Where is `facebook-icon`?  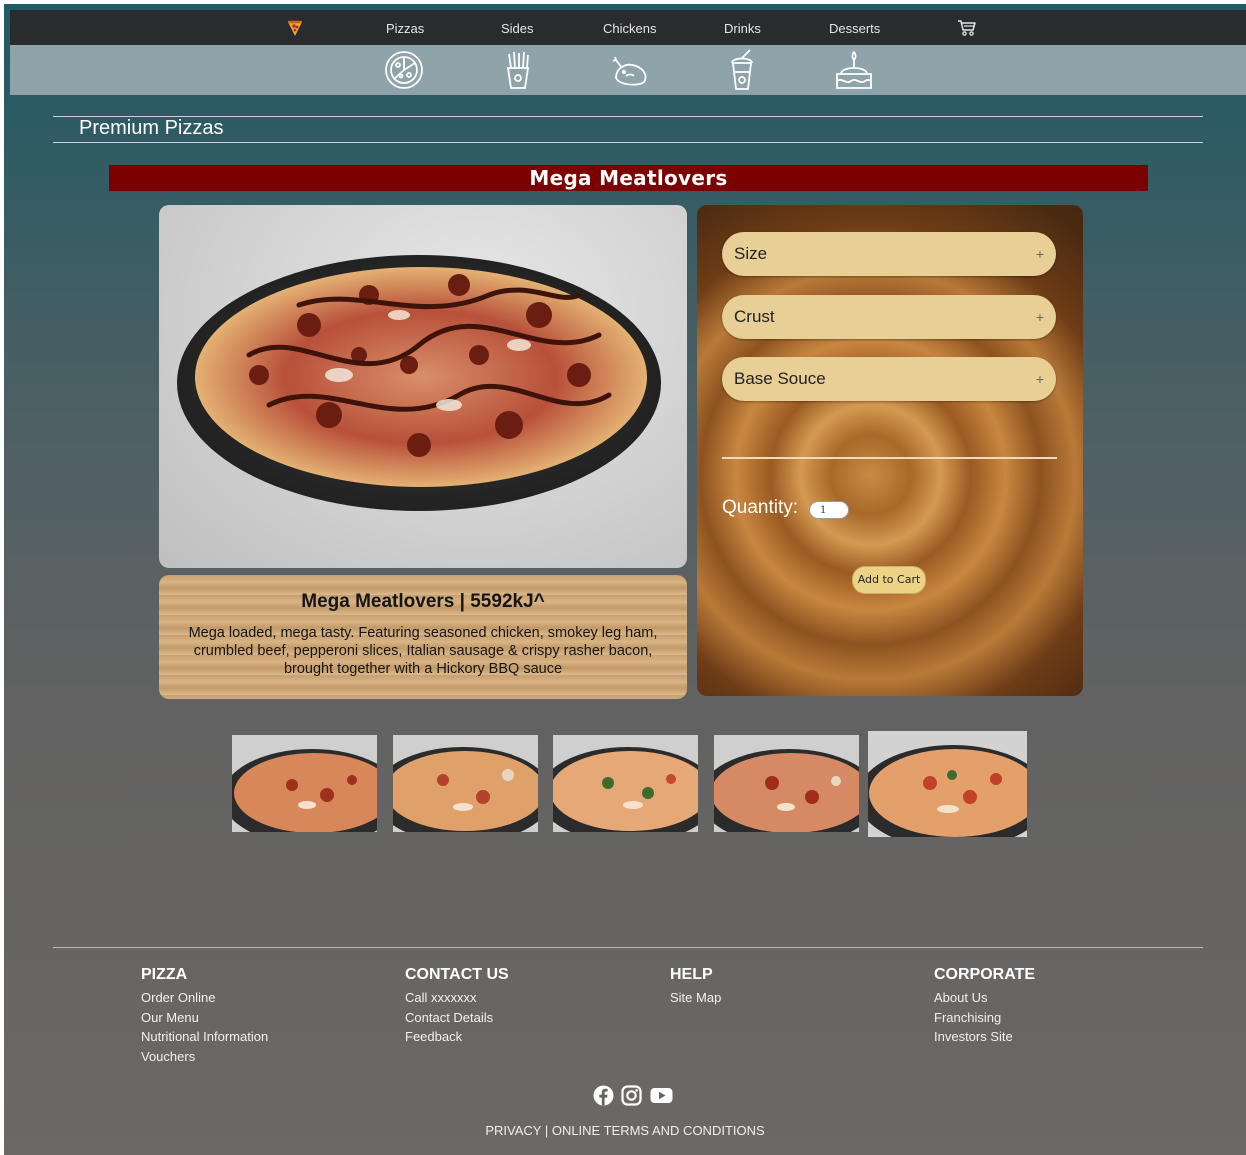
facebook-icon is located at coordinates (603, 1095).